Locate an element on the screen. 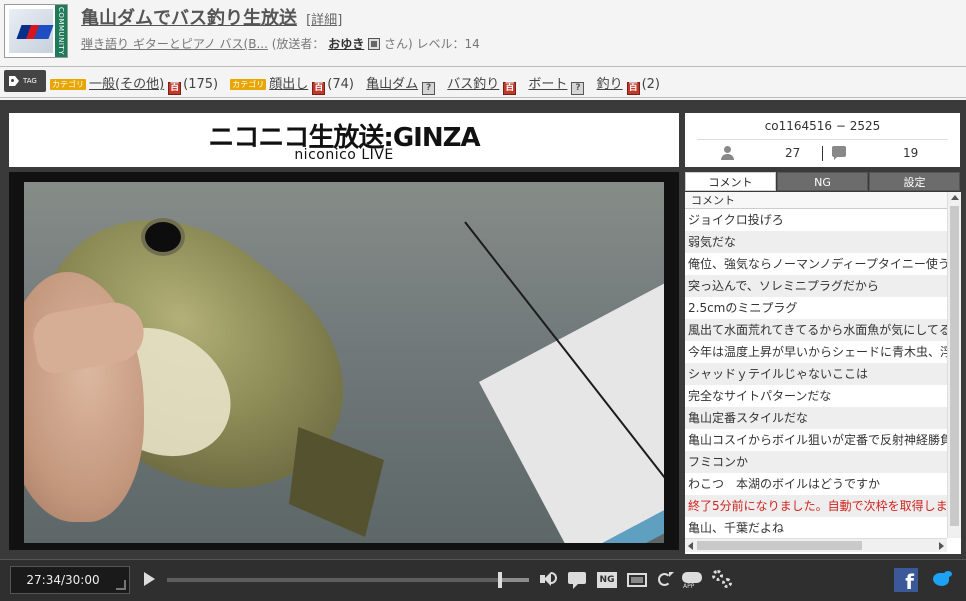 This screenshot has width=966, height=601. comment-panel-tabs: コメント NG 設定 is located at coordinates (822, 181).